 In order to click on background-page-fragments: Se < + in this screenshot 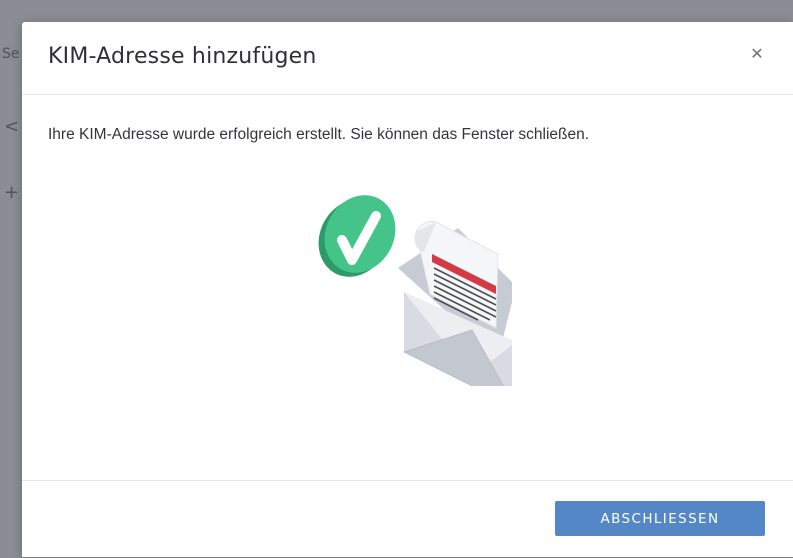, I will do `click(11, 278)`.